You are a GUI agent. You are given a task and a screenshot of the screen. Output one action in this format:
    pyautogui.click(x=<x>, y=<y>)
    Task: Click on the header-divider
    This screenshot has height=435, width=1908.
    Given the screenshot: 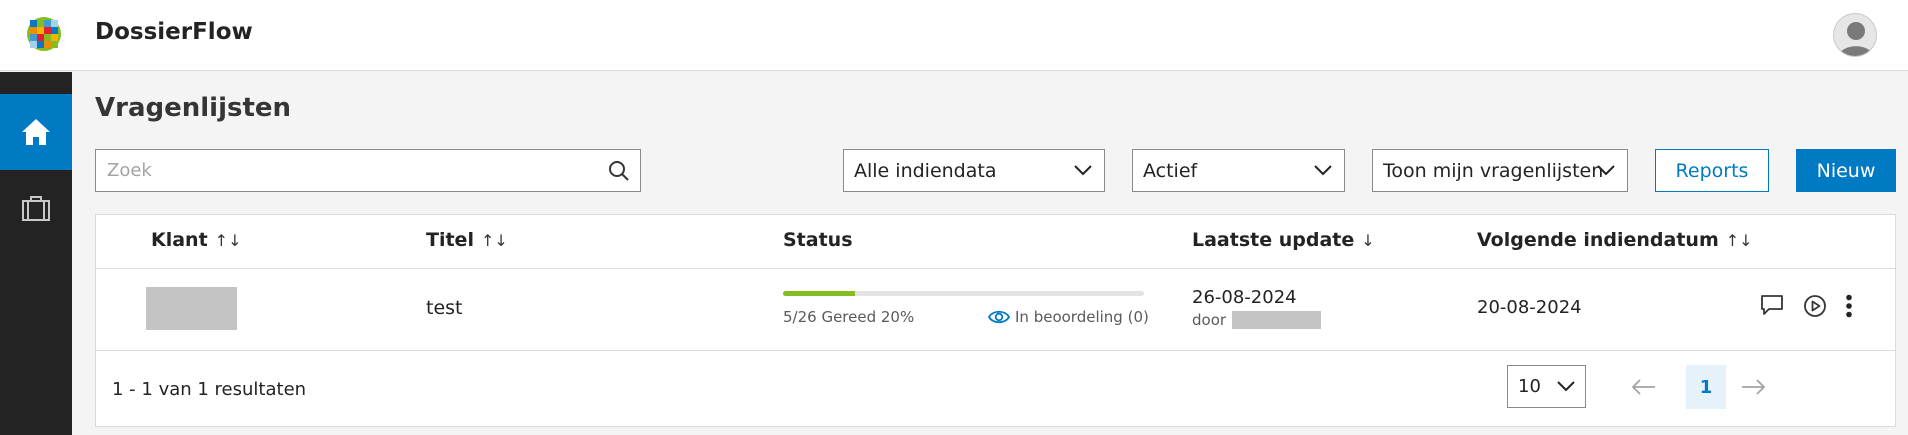 What is the action you would take?
    pyautogui.click(x=995, y=268)
    